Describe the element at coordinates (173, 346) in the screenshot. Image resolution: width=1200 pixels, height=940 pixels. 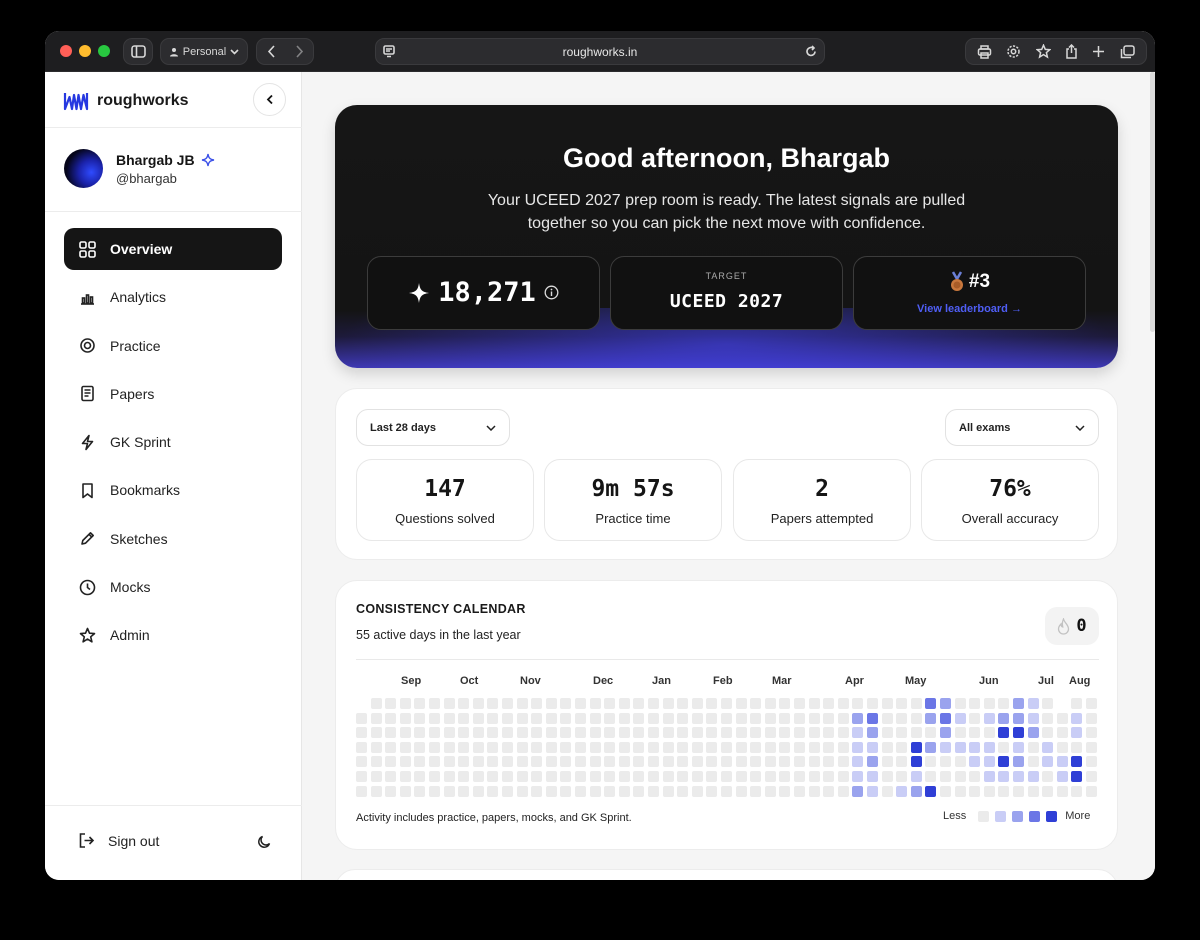
I see `sidebar-item-practice: Practice` at that location.